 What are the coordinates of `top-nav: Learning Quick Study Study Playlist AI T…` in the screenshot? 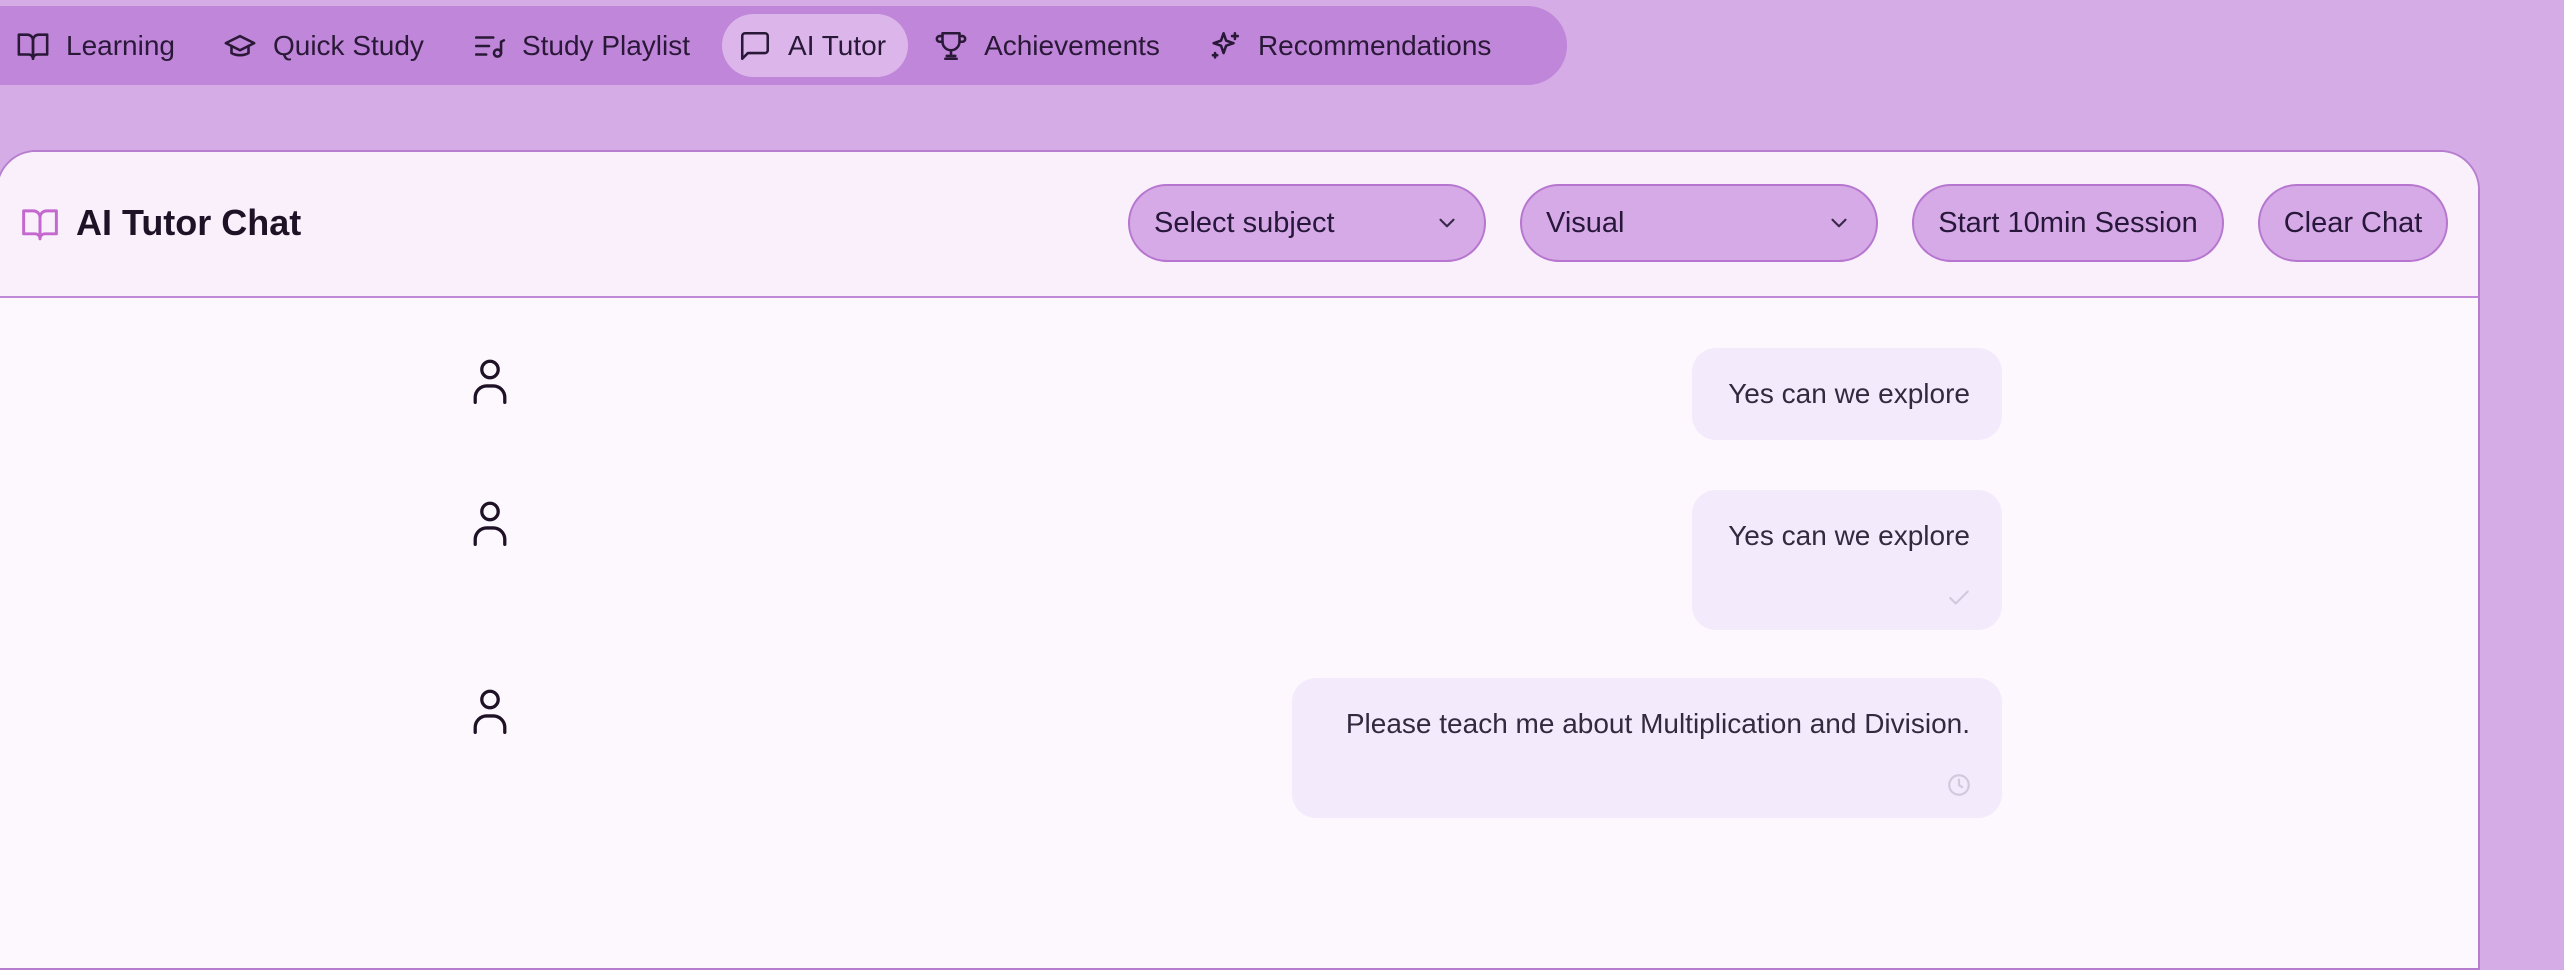 It's located at (783, 45).